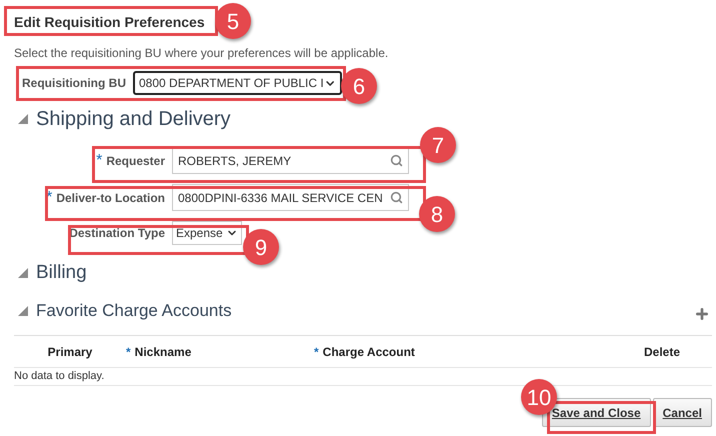  Describe the element at coordinates (233, 21) in the screenshot. I see `step-badge: 5` at that location.